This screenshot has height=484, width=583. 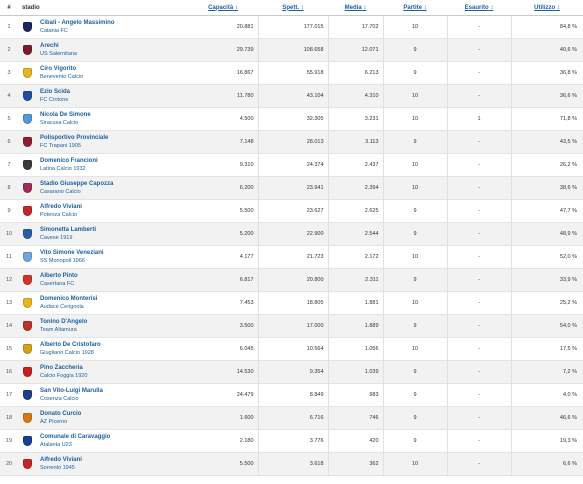 What do you see at coordinates (112, 138) in the screenshot?
I see `stadium-link: Polisportivo Provinciale` at bounding box center [112, 138].